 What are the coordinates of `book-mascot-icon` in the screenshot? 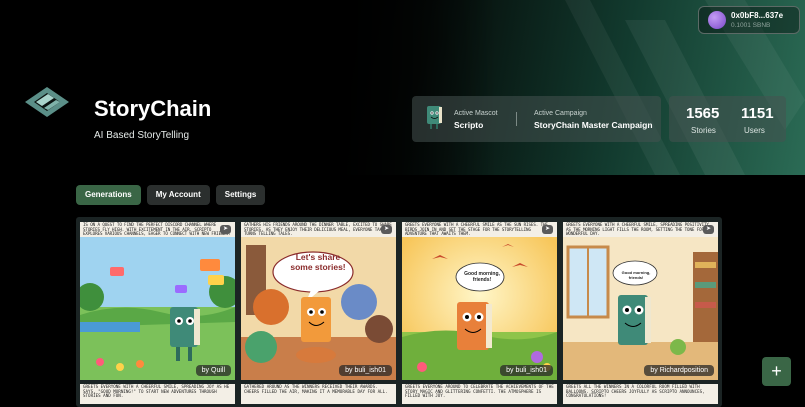 It's located at (434, 117).